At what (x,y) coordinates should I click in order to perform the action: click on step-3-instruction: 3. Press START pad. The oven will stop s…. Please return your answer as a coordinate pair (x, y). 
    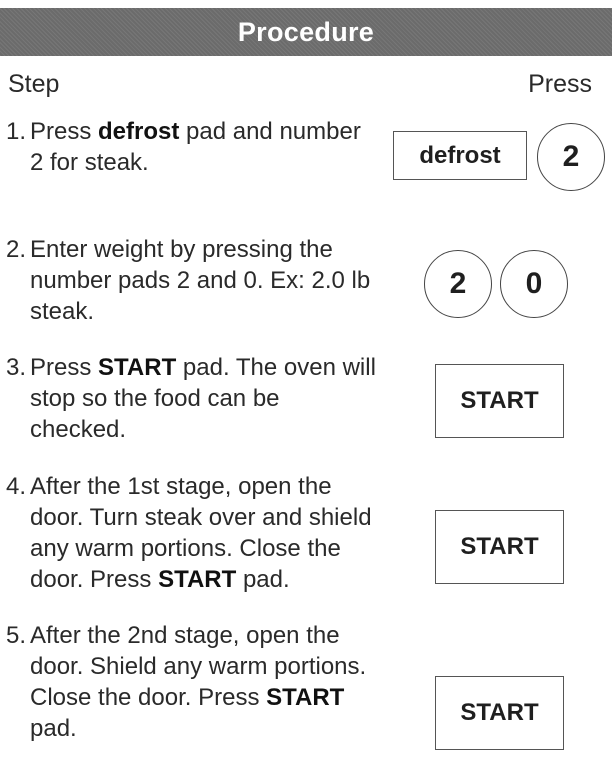
    Looking at the image, I should click on (192, 398).